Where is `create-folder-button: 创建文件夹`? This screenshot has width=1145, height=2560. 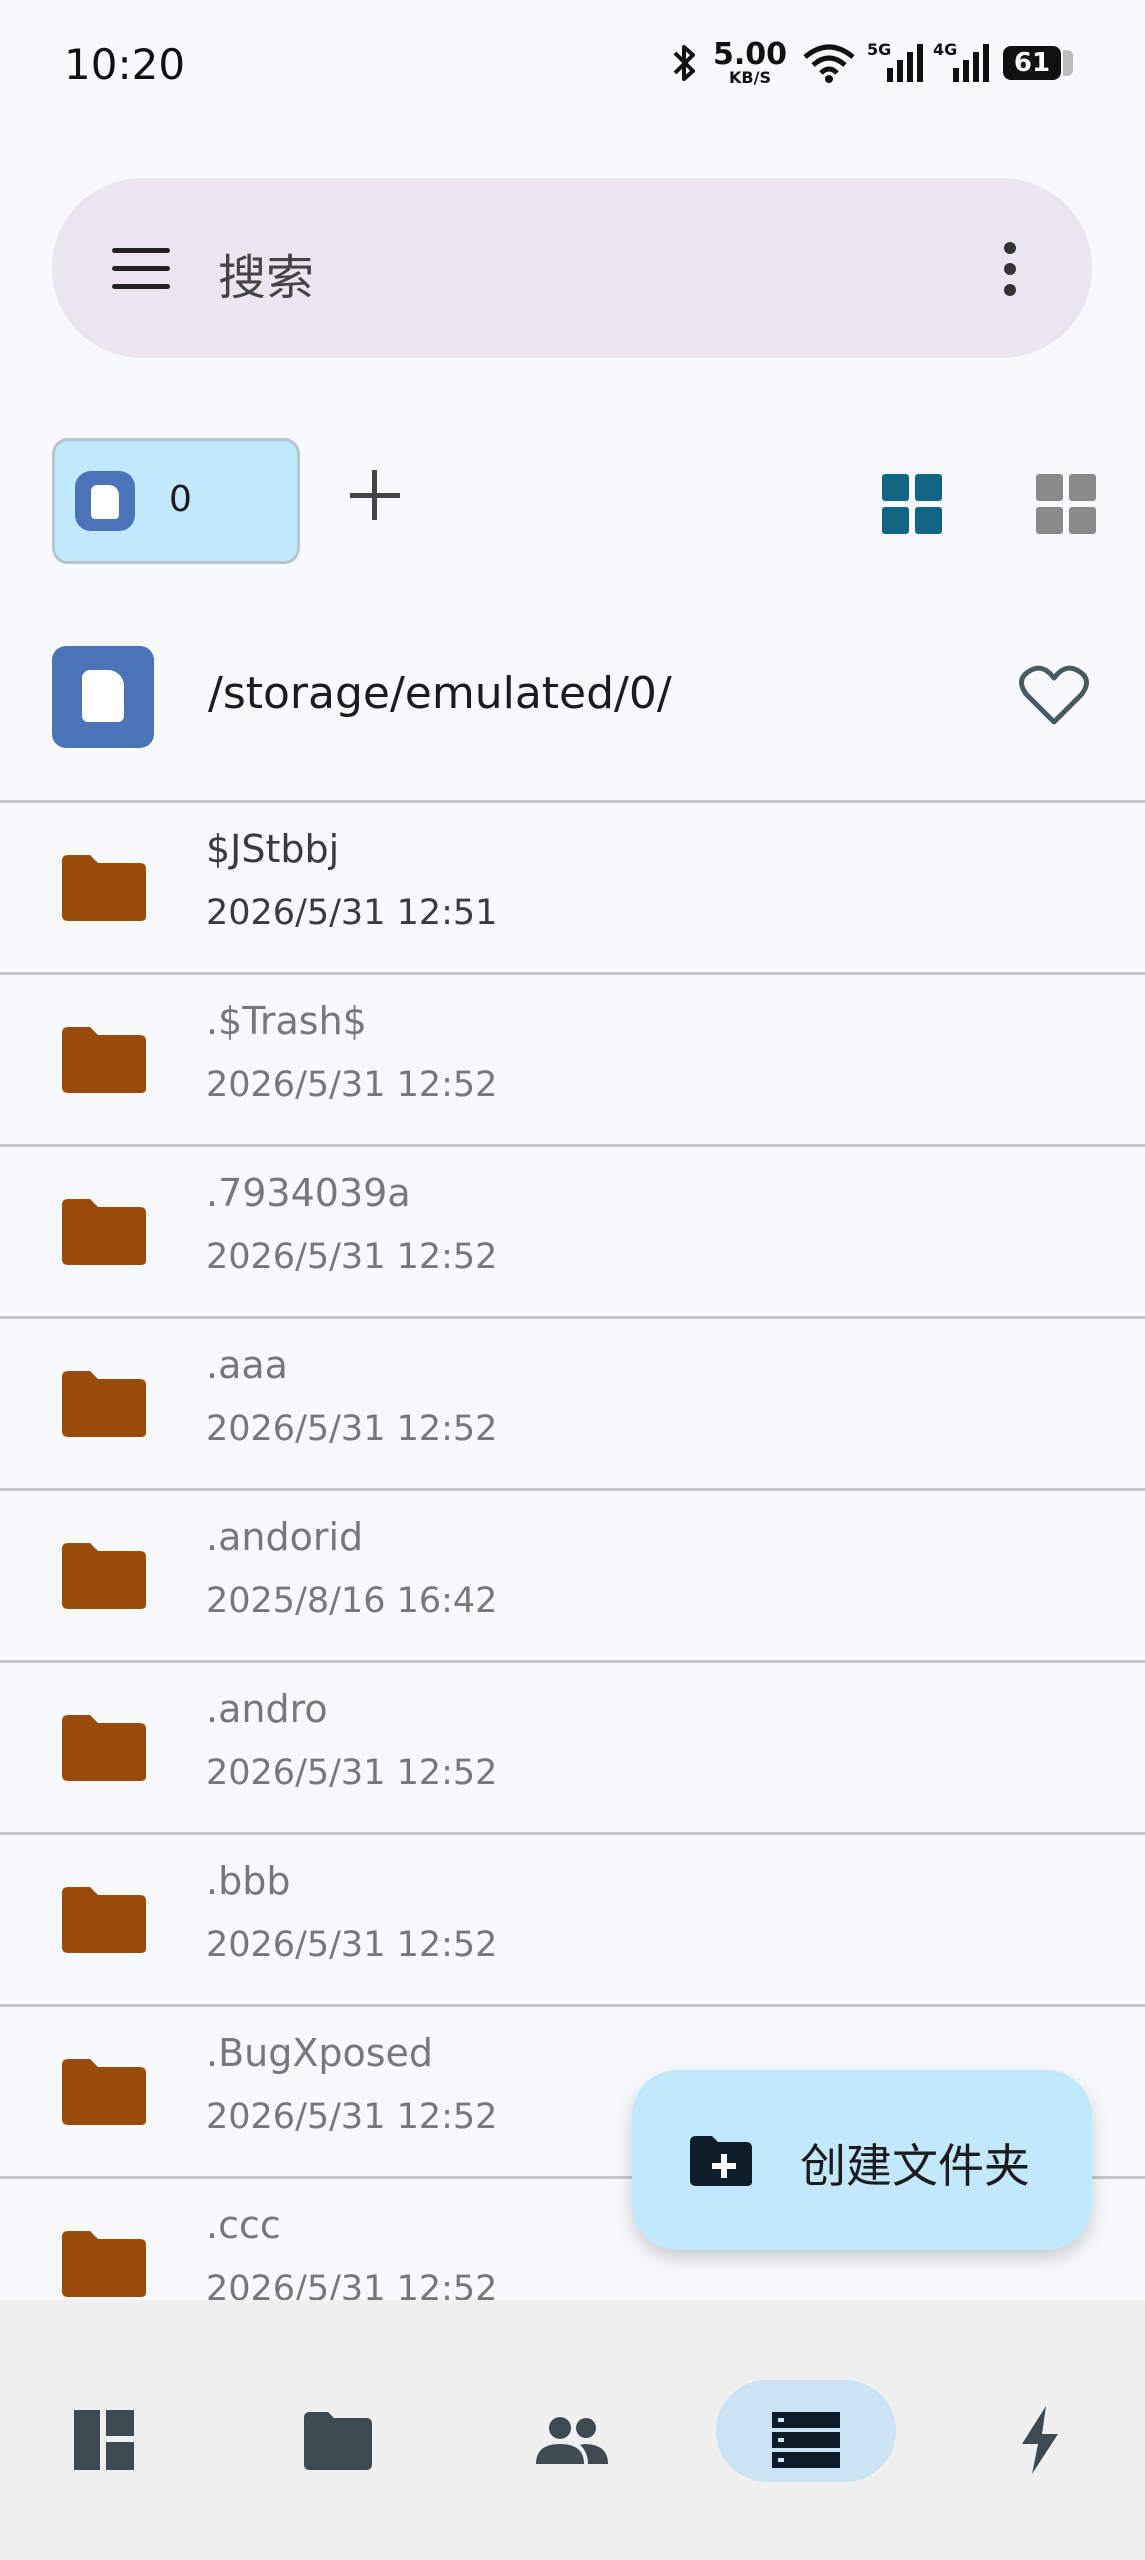
create-folder-button: 创建文件夹 is located at coordinates (862, 2160).